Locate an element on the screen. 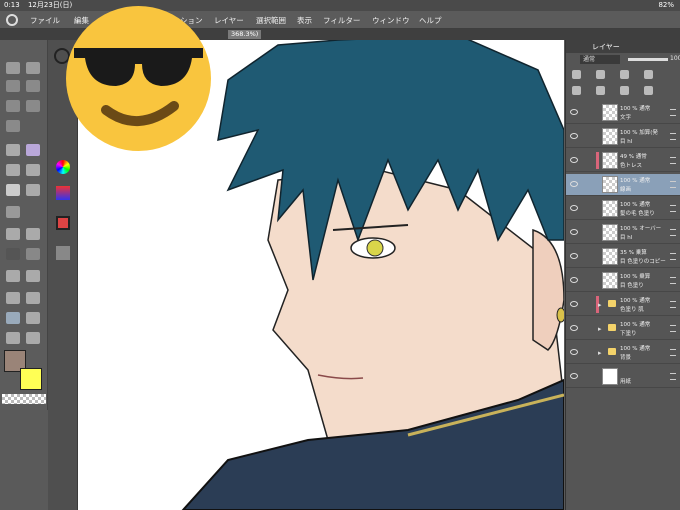  intermediate-color-icon is located at coordinates (63, 253).